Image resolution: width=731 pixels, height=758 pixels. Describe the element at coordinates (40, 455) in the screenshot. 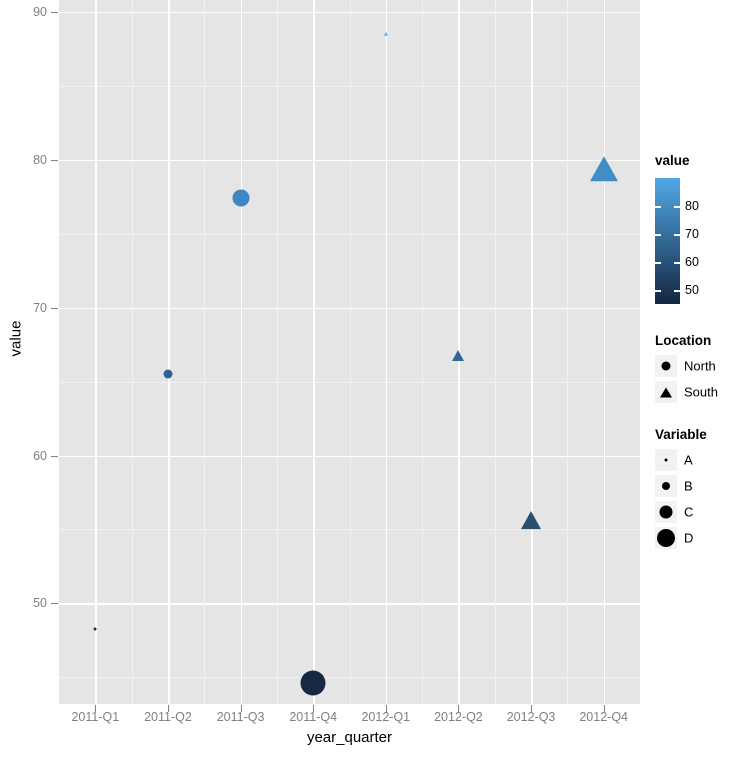

I see `y-tick-label: 60` at that location.